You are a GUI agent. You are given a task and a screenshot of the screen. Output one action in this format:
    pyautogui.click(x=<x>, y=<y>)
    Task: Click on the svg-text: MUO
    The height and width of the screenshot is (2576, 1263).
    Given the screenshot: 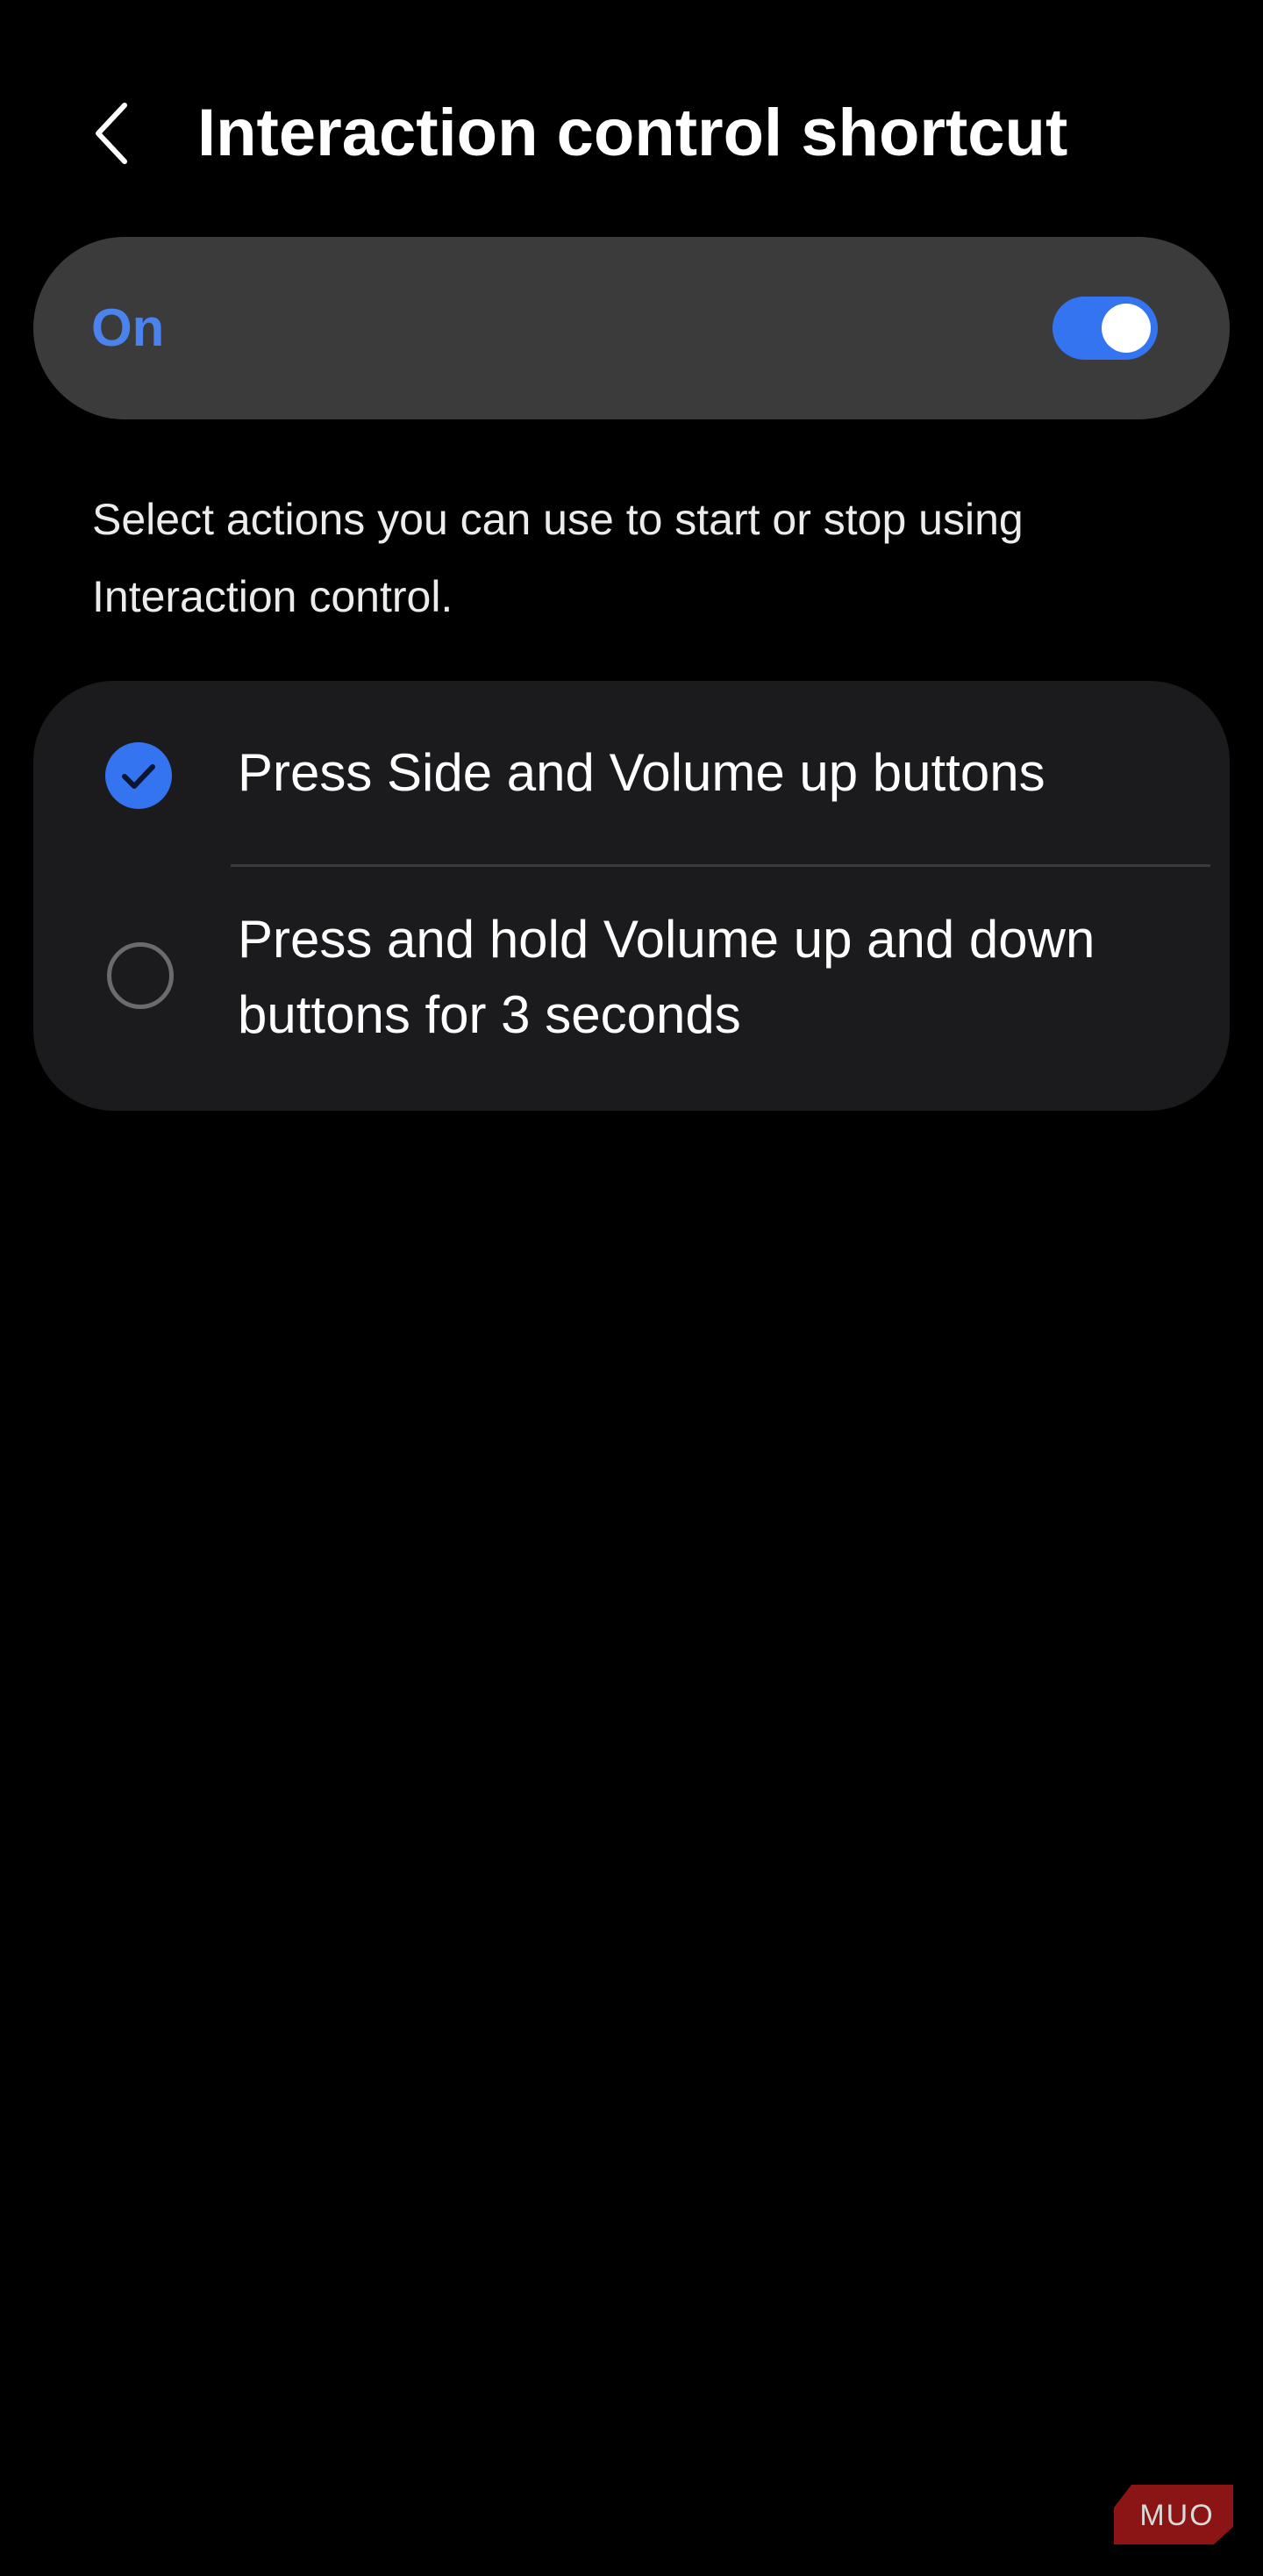 What is the action you would take?
    pyautogui.click(x=1176, y=2515)
    